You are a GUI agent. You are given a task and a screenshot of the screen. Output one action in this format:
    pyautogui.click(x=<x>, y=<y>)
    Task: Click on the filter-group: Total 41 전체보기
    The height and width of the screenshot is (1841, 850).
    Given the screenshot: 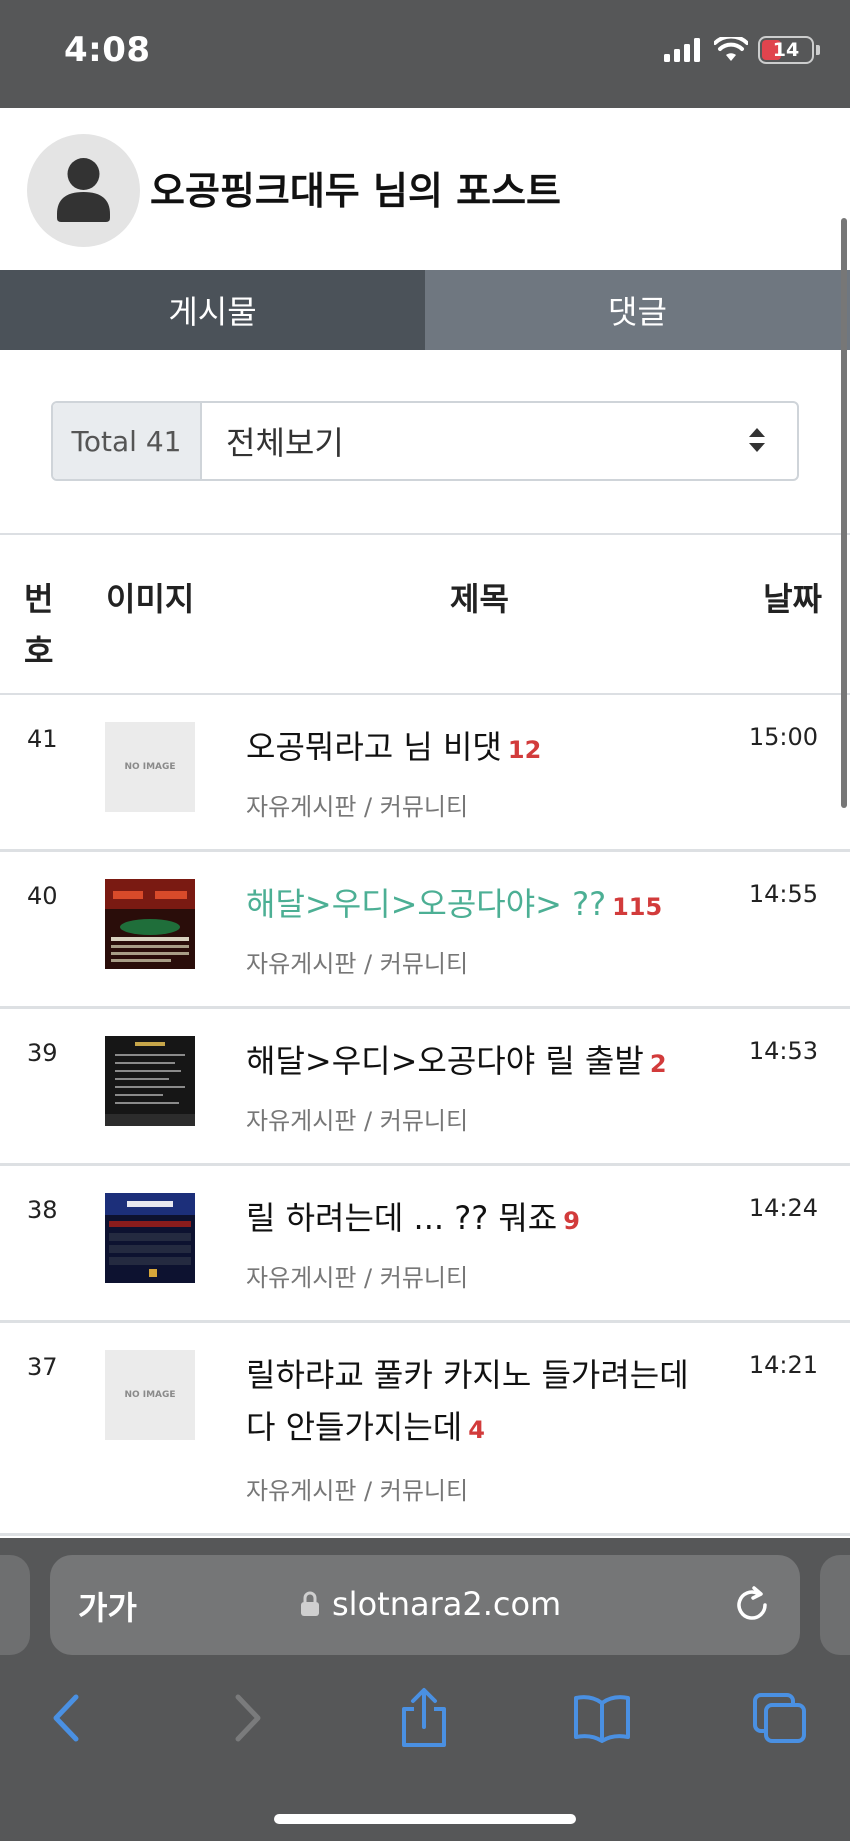 What is the action you would take?
    pyautogui.click(x=425, y=441)
    